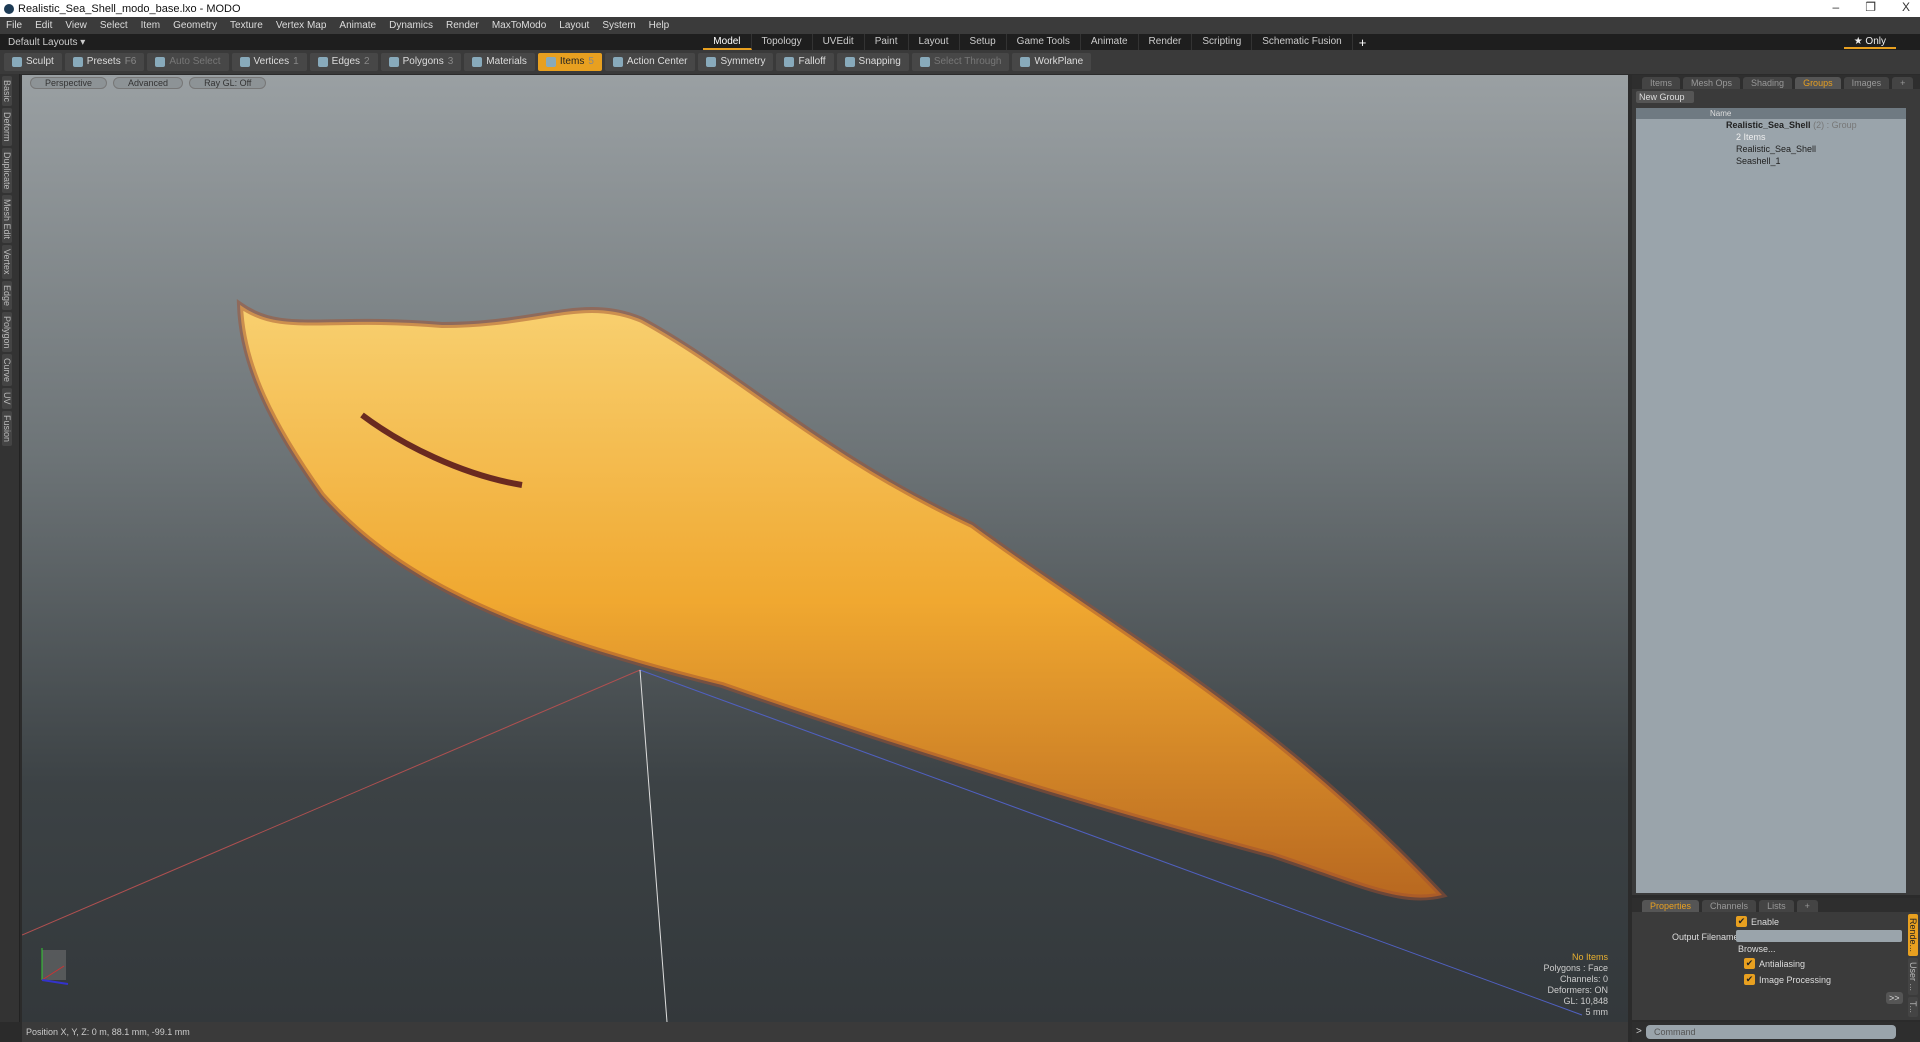  Describe the element at coordinates (343, 62) in the screenshot. I see `edges-button: Edges 2` at that location.